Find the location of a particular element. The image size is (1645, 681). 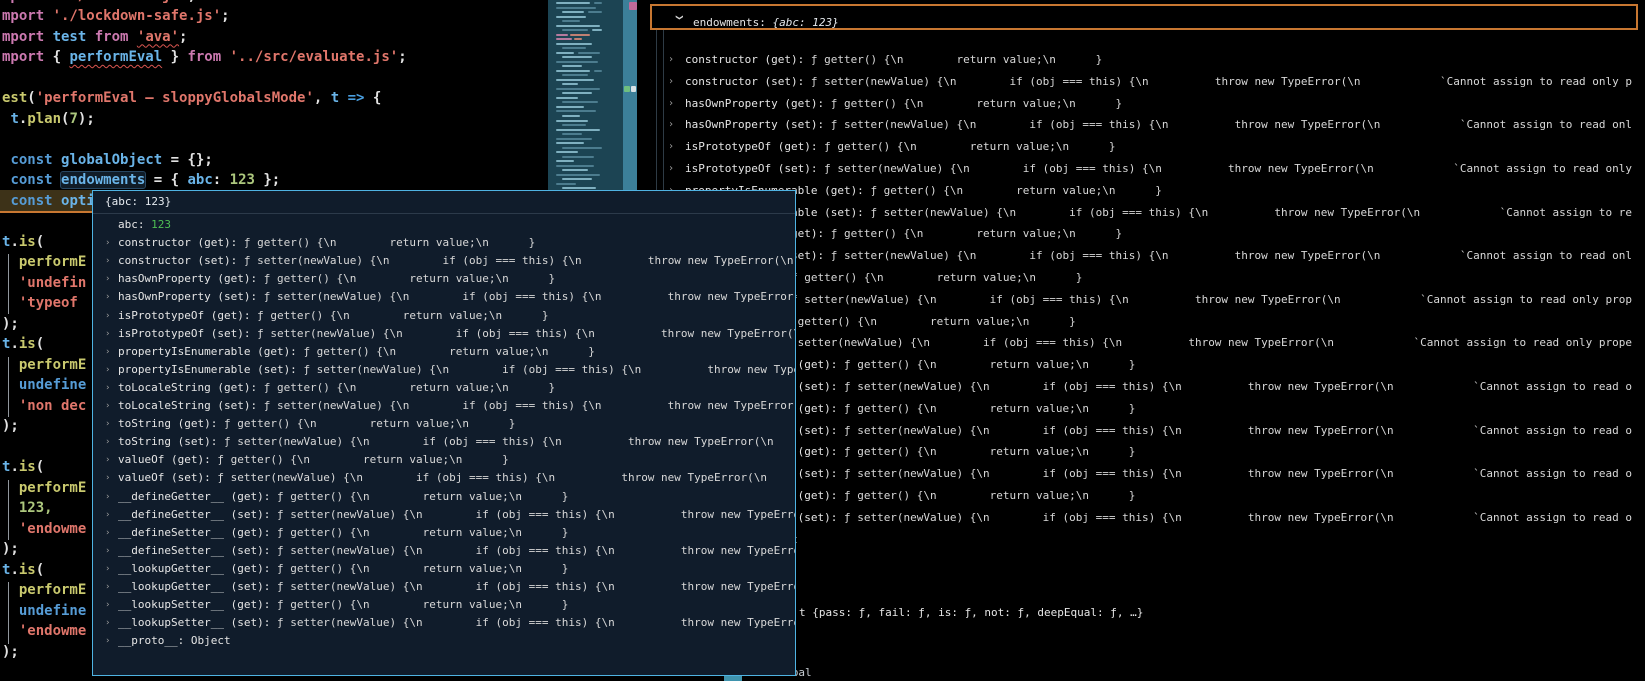

code-line: t.plan(7); is located at coordinates (48, 119).